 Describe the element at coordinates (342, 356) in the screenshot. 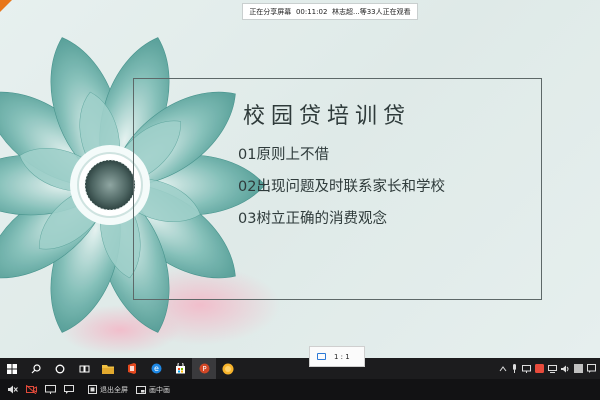

I see `zoom-level-label: 1` at that location.